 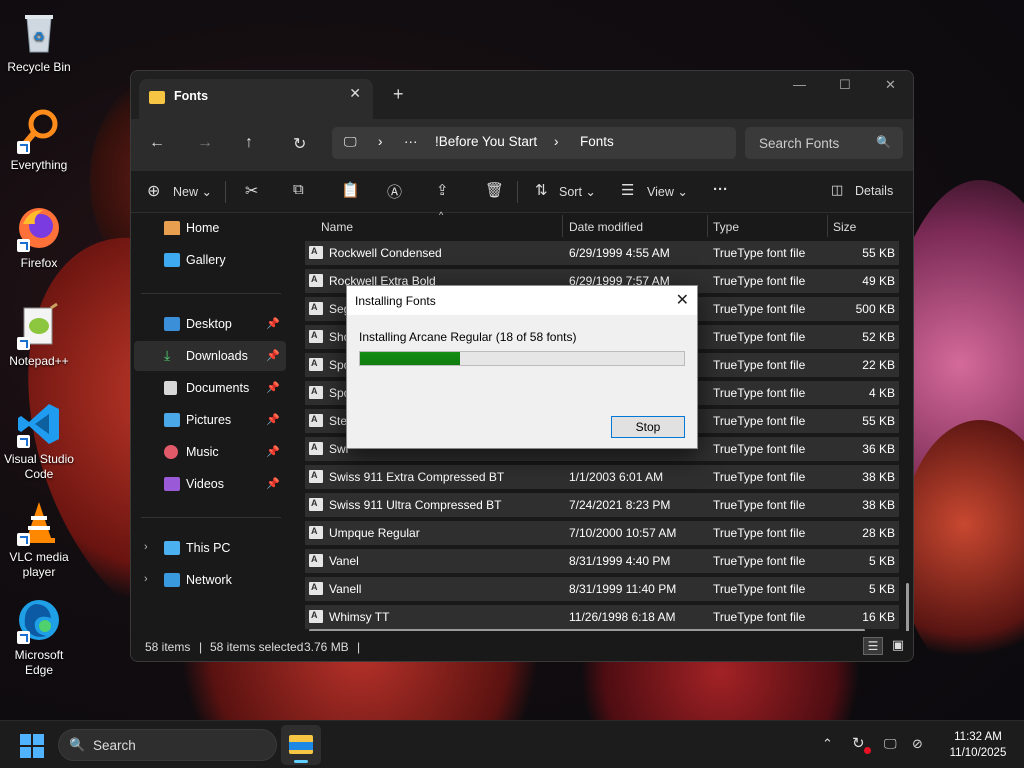 I want to click on start-button, so click(x=32, y=746).